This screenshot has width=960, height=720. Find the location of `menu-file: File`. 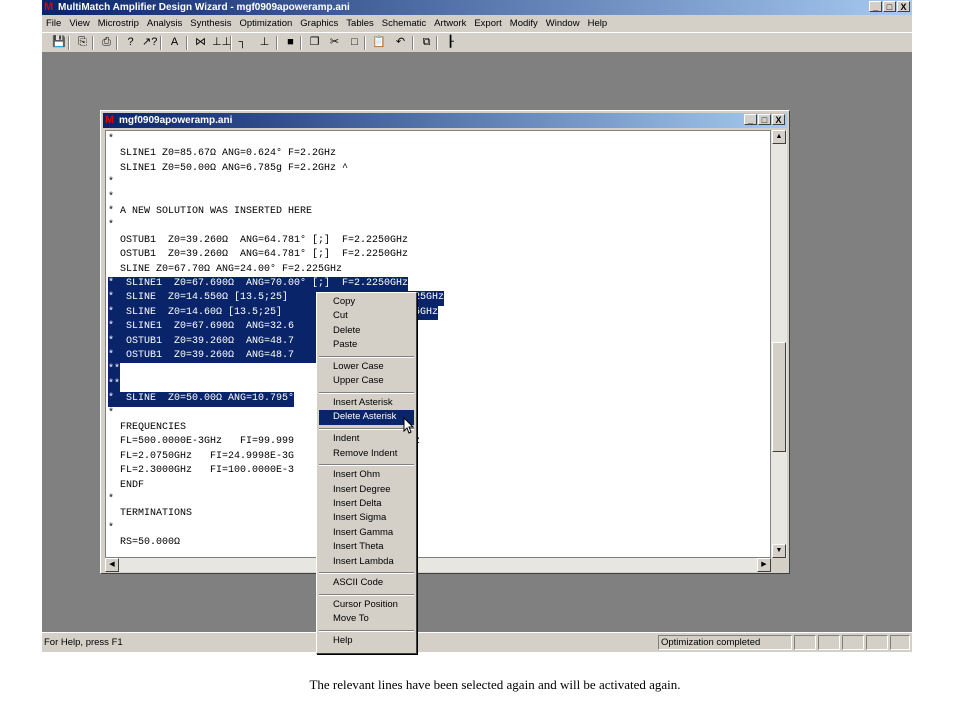

menu-file: File is located at coordinates (53, 23).